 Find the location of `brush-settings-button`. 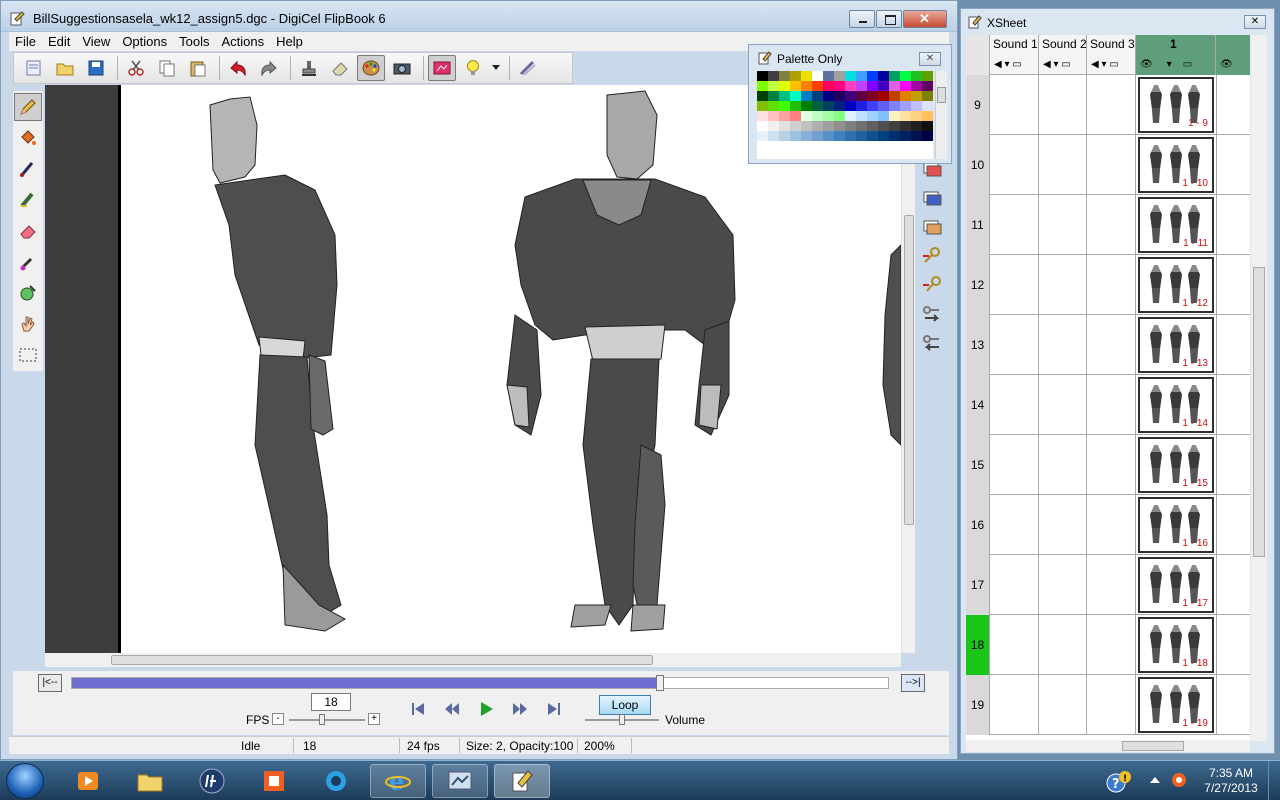

brush-settings-button is located at coordinates (528, 68).